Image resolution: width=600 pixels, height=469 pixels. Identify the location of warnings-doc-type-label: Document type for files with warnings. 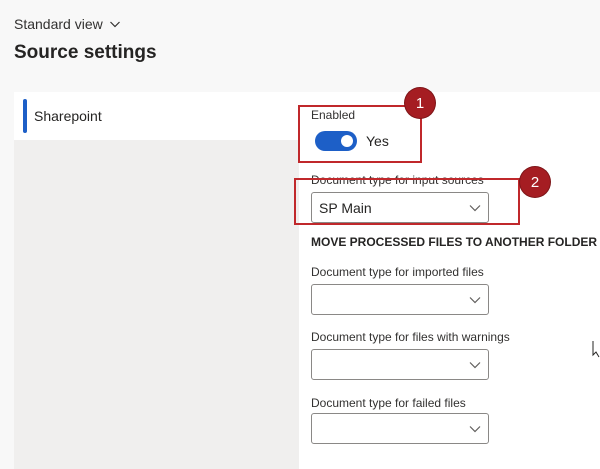
(410, 337).